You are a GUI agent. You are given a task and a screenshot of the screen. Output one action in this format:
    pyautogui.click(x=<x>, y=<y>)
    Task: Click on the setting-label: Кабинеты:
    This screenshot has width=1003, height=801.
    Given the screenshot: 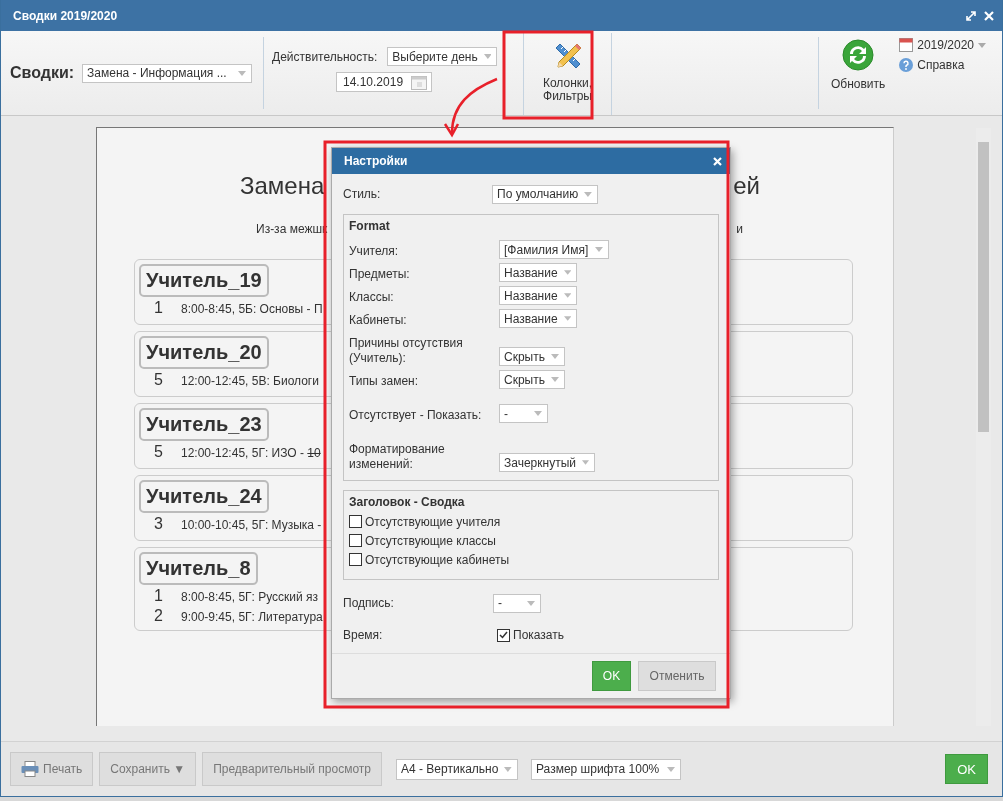 What is the action you would take?
    pyautogui.click(x=378, y=320)
    